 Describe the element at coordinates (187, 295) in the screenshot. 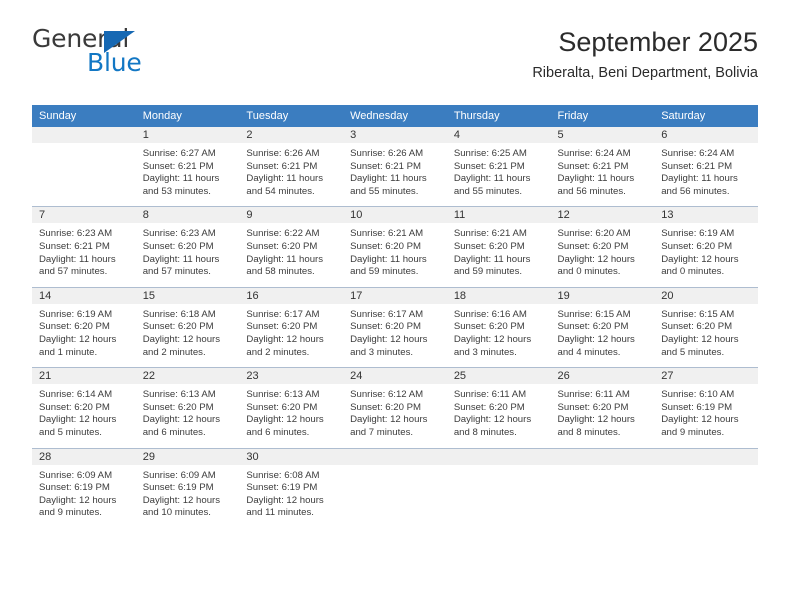

I see `day-number: 15` at that location.